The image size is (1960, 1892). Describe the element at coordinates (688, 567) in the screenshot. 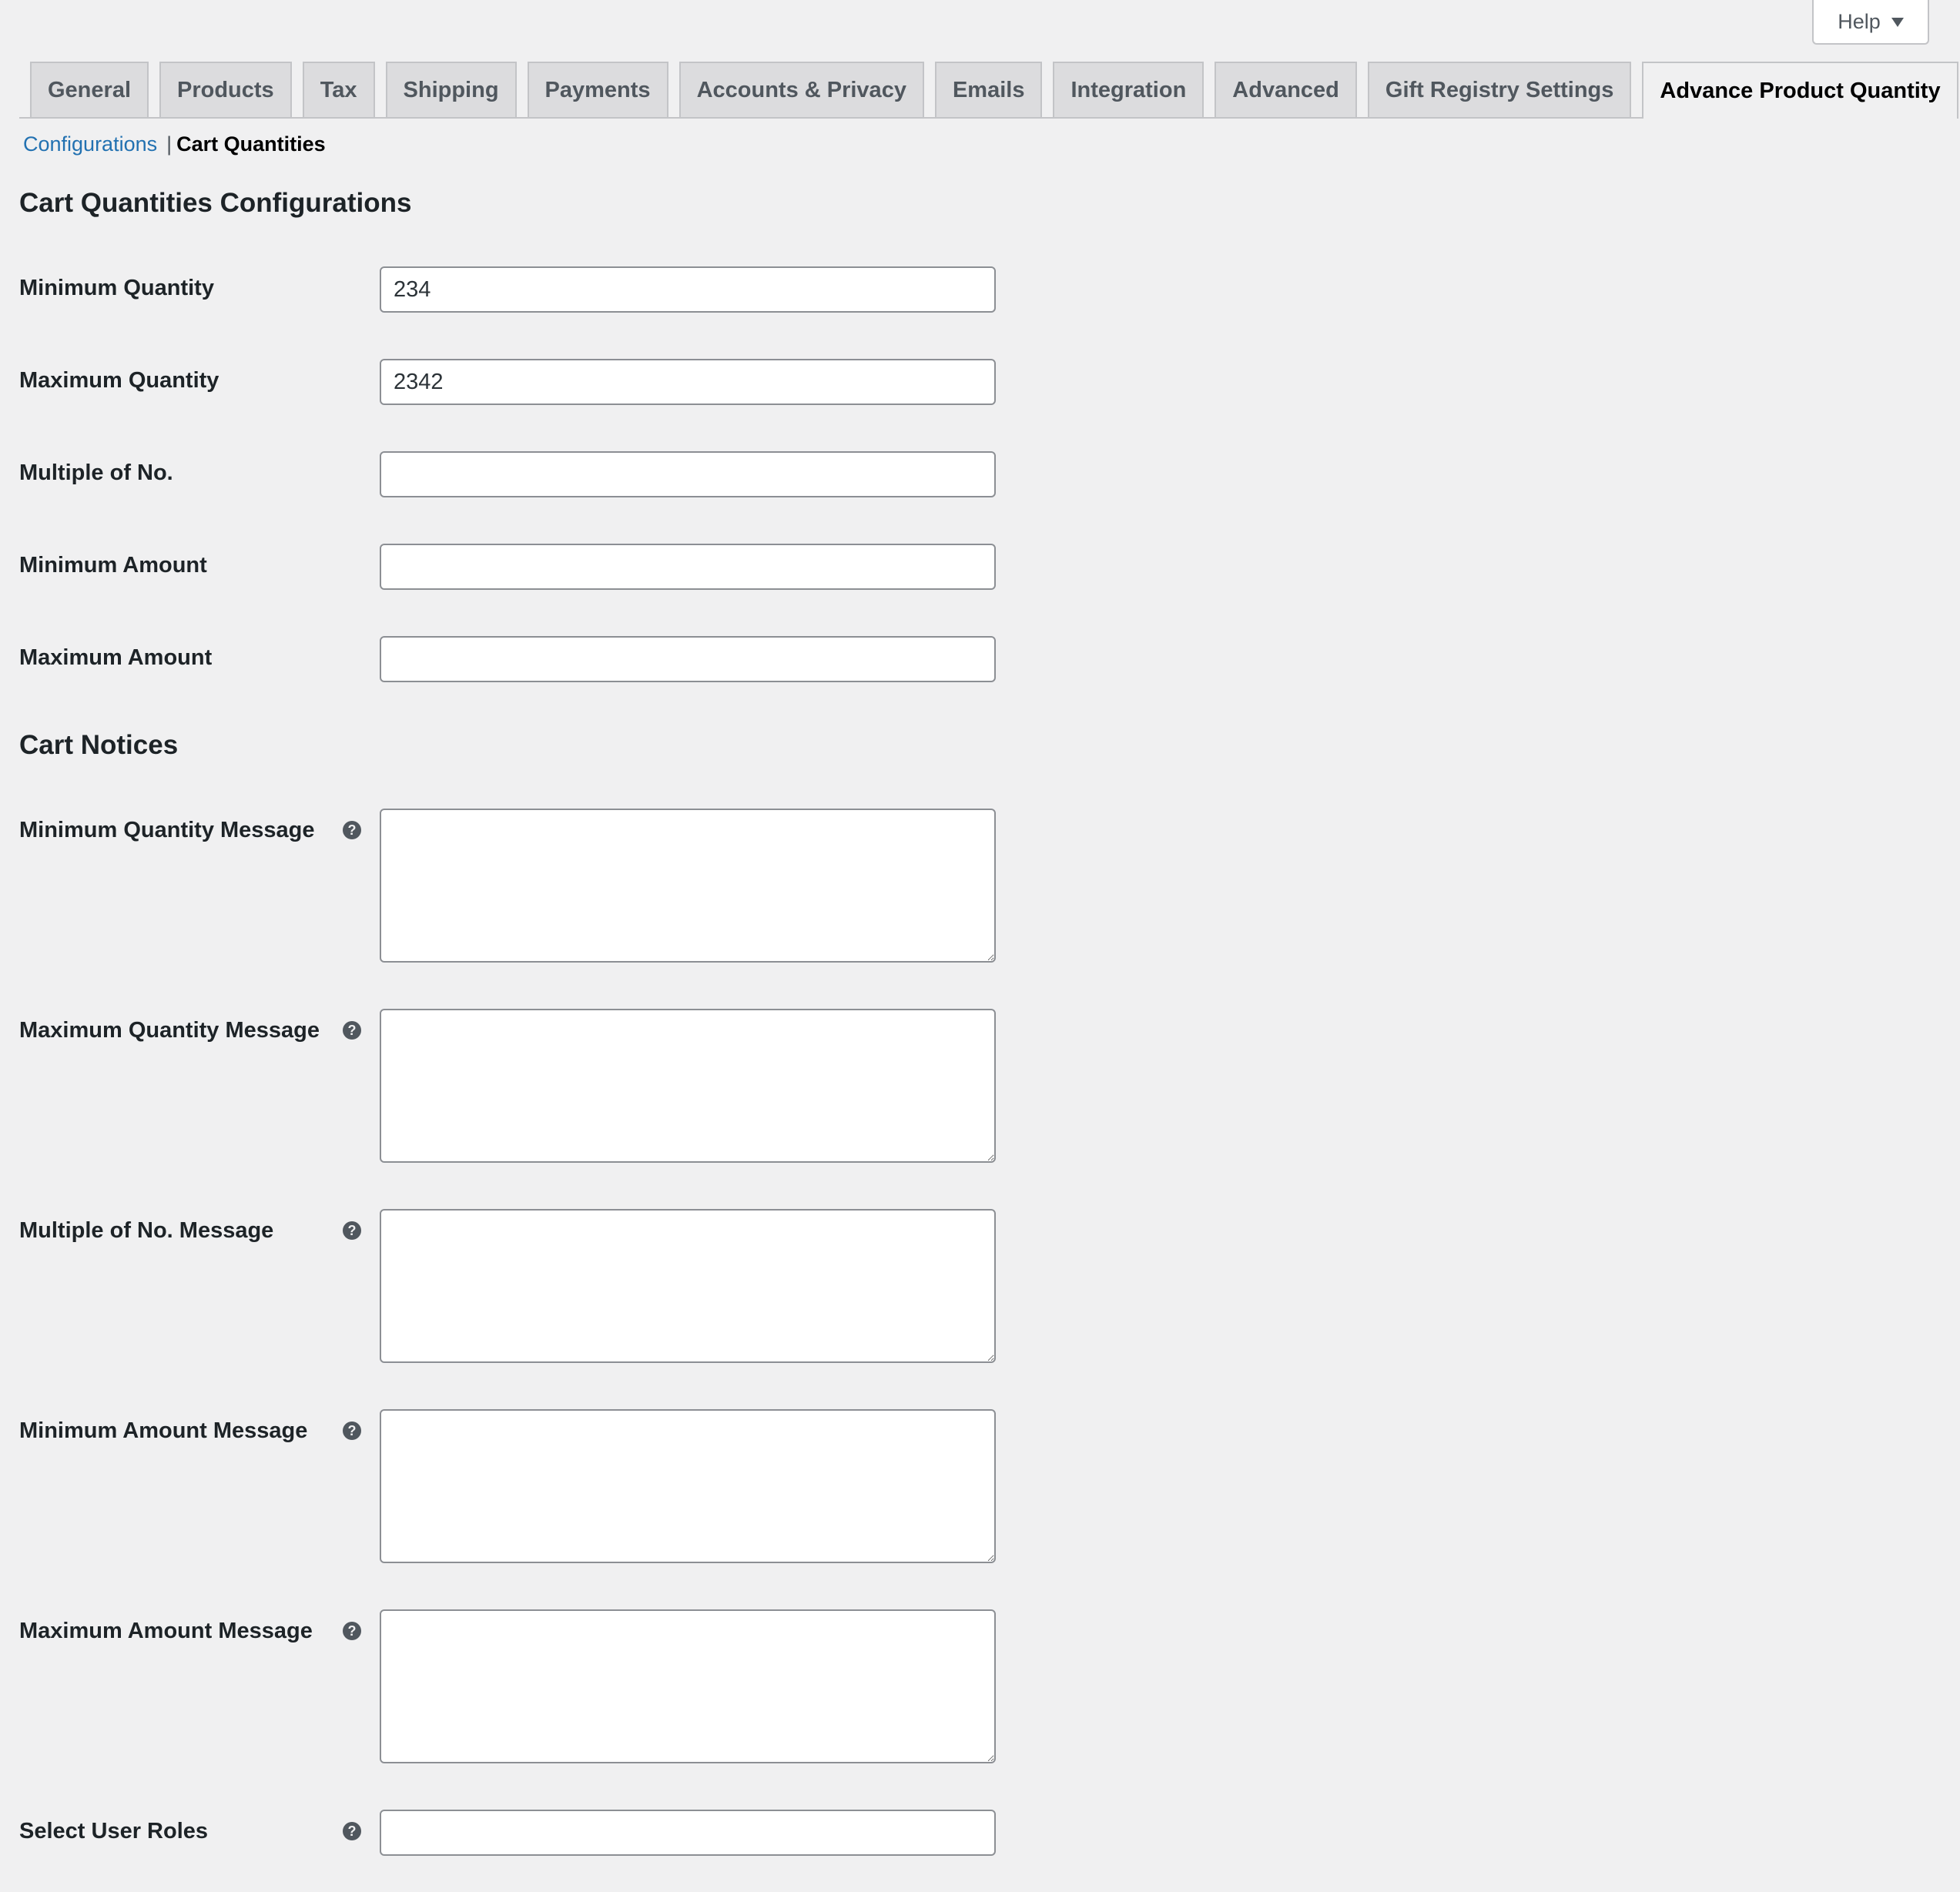

I see `minimum-amount-input` at that location.